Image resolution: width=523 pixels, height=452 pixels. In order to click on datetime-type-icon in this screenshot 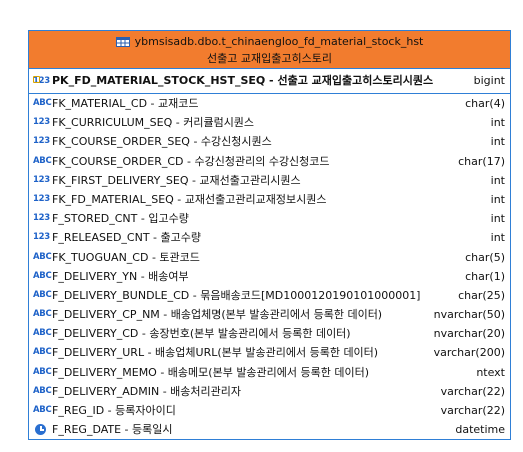, I will do `click(40, 429)`.